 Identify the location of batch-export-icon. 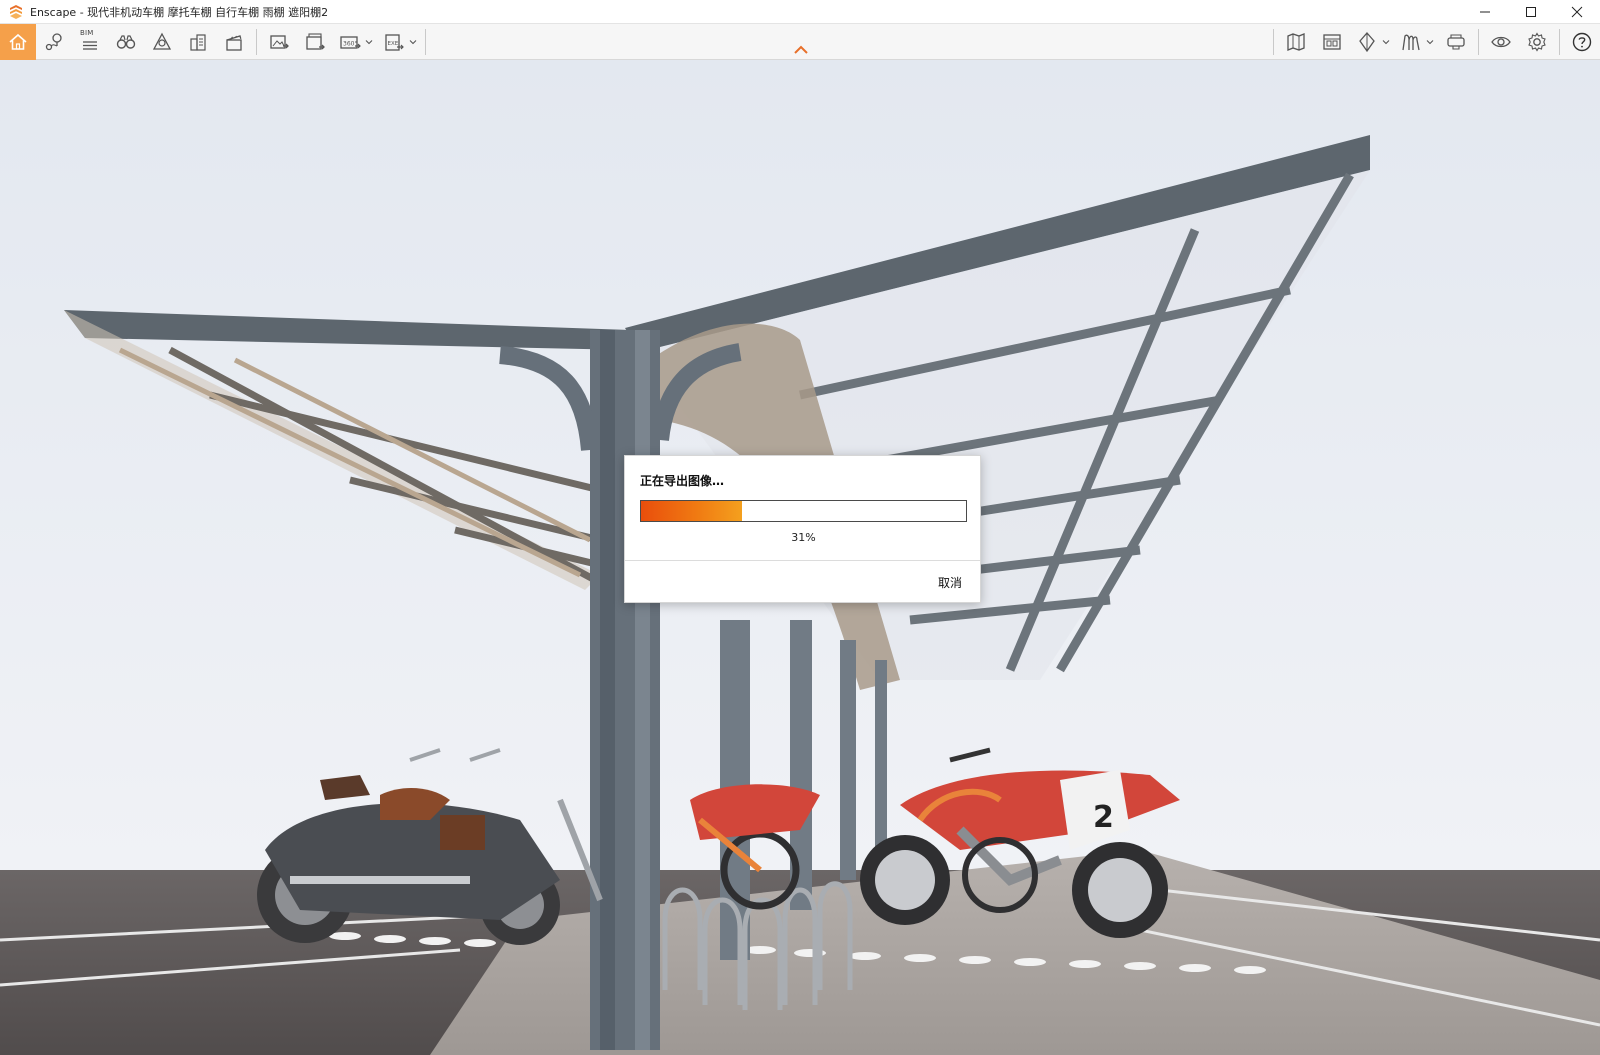
(315, 41).